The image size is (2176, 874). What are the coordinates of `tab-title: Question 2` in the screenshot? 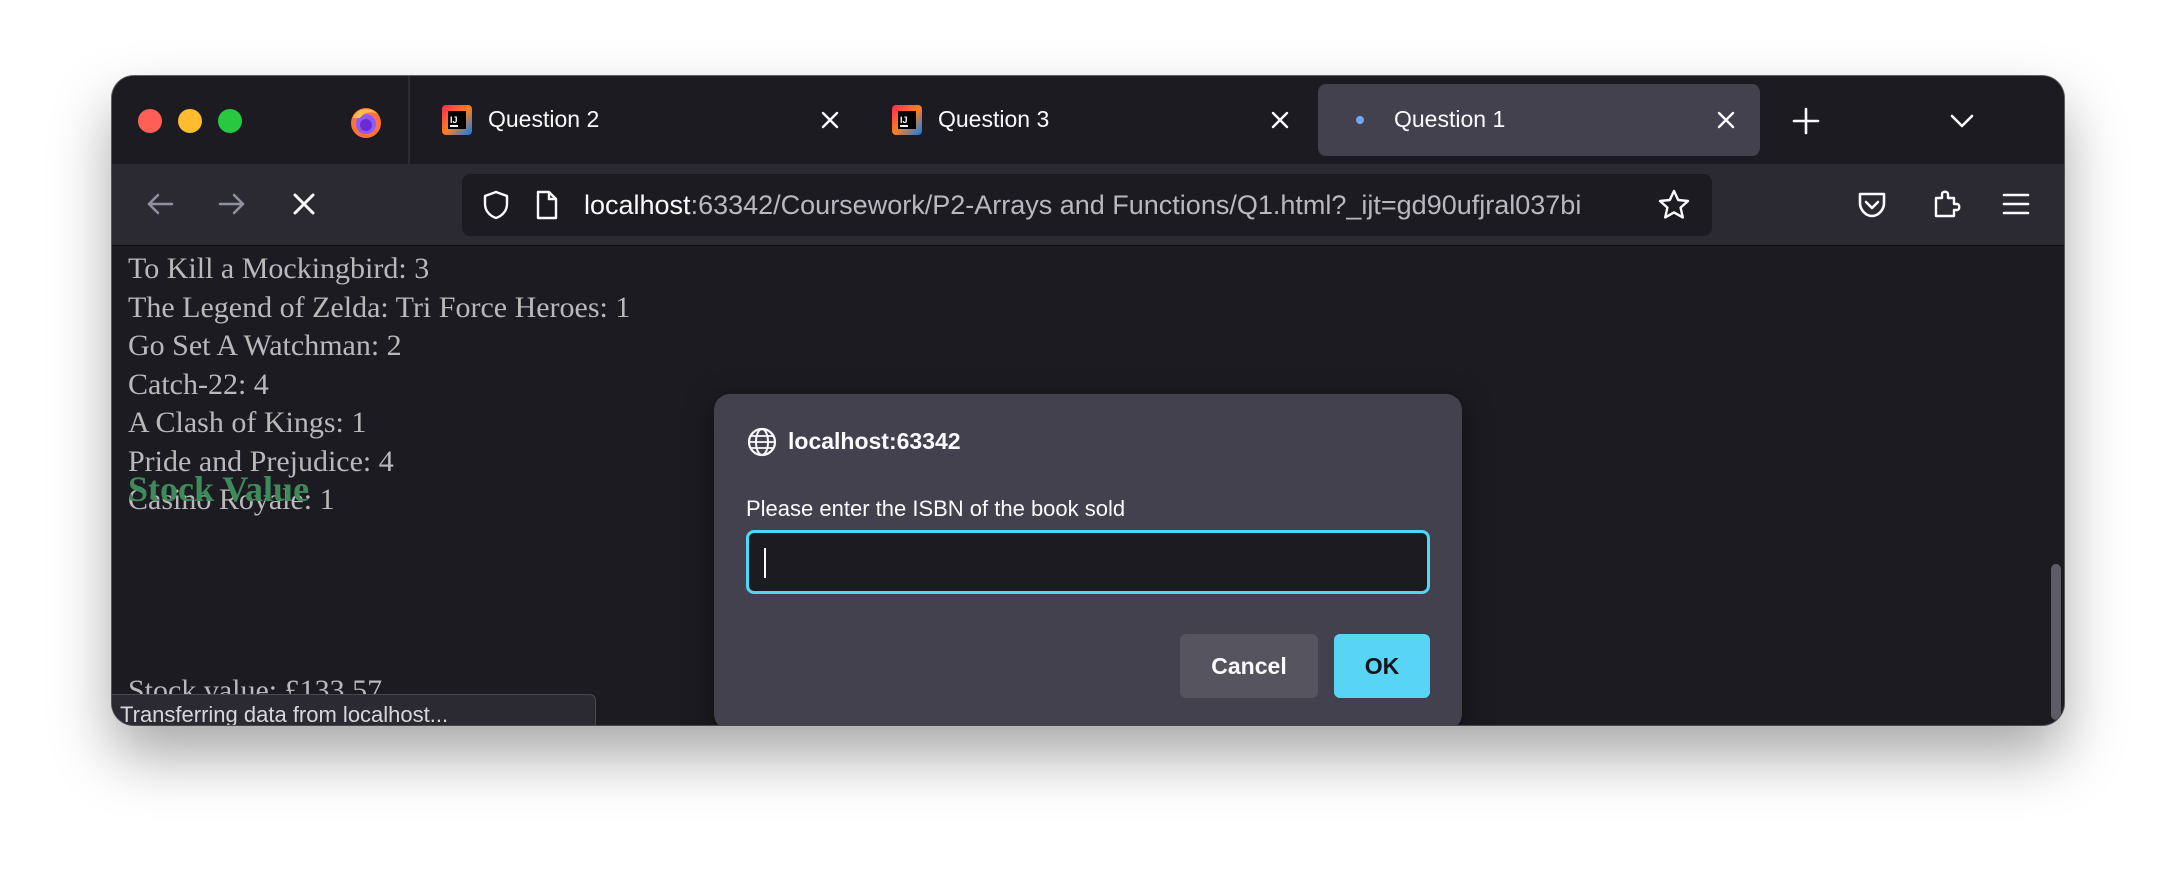 It's located at (544, 119).